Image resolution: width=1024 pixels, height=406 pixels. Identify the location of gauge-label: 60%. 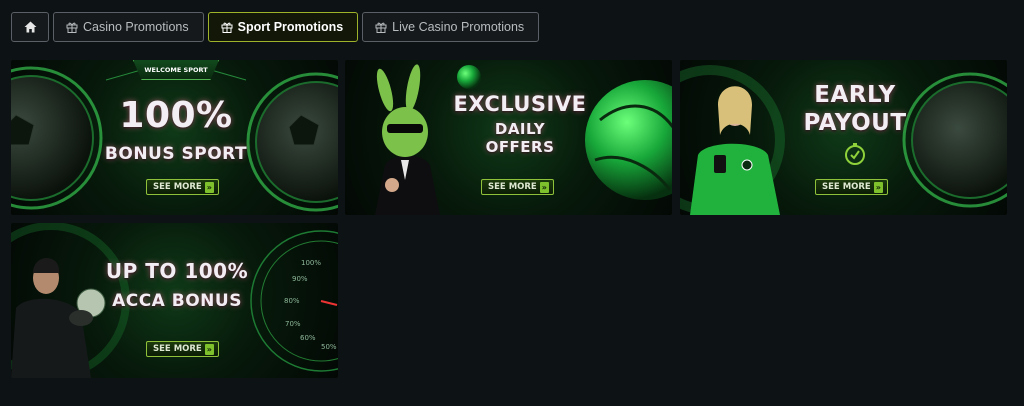
(308, 338).